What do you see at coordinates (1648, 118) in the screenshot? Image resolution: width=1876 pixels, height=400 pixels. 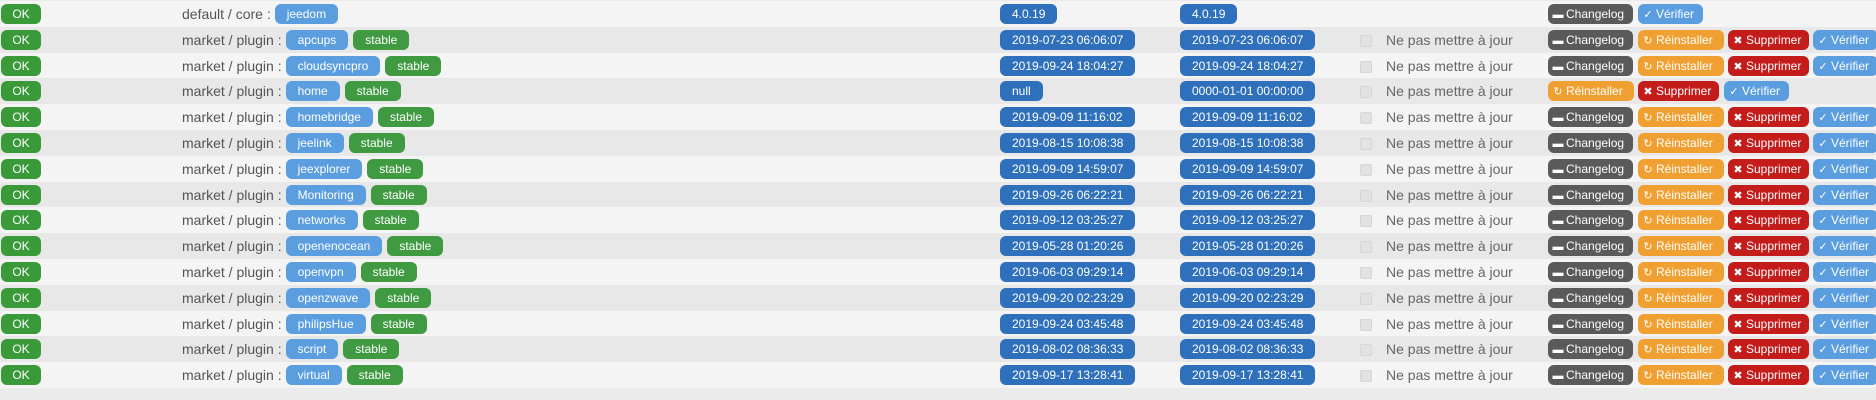 I see `refresh-icon: ↻` at bounding box center [1648, 118].